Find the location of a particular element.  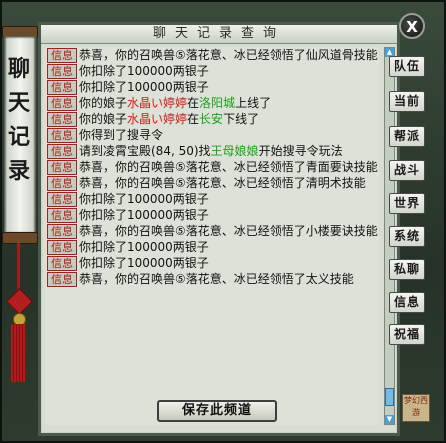

message-line: 信息 请到凌霄宝殿(84, 50)找王母娘娘开始搜寻令玩法 is located at coordinates (212, 151).